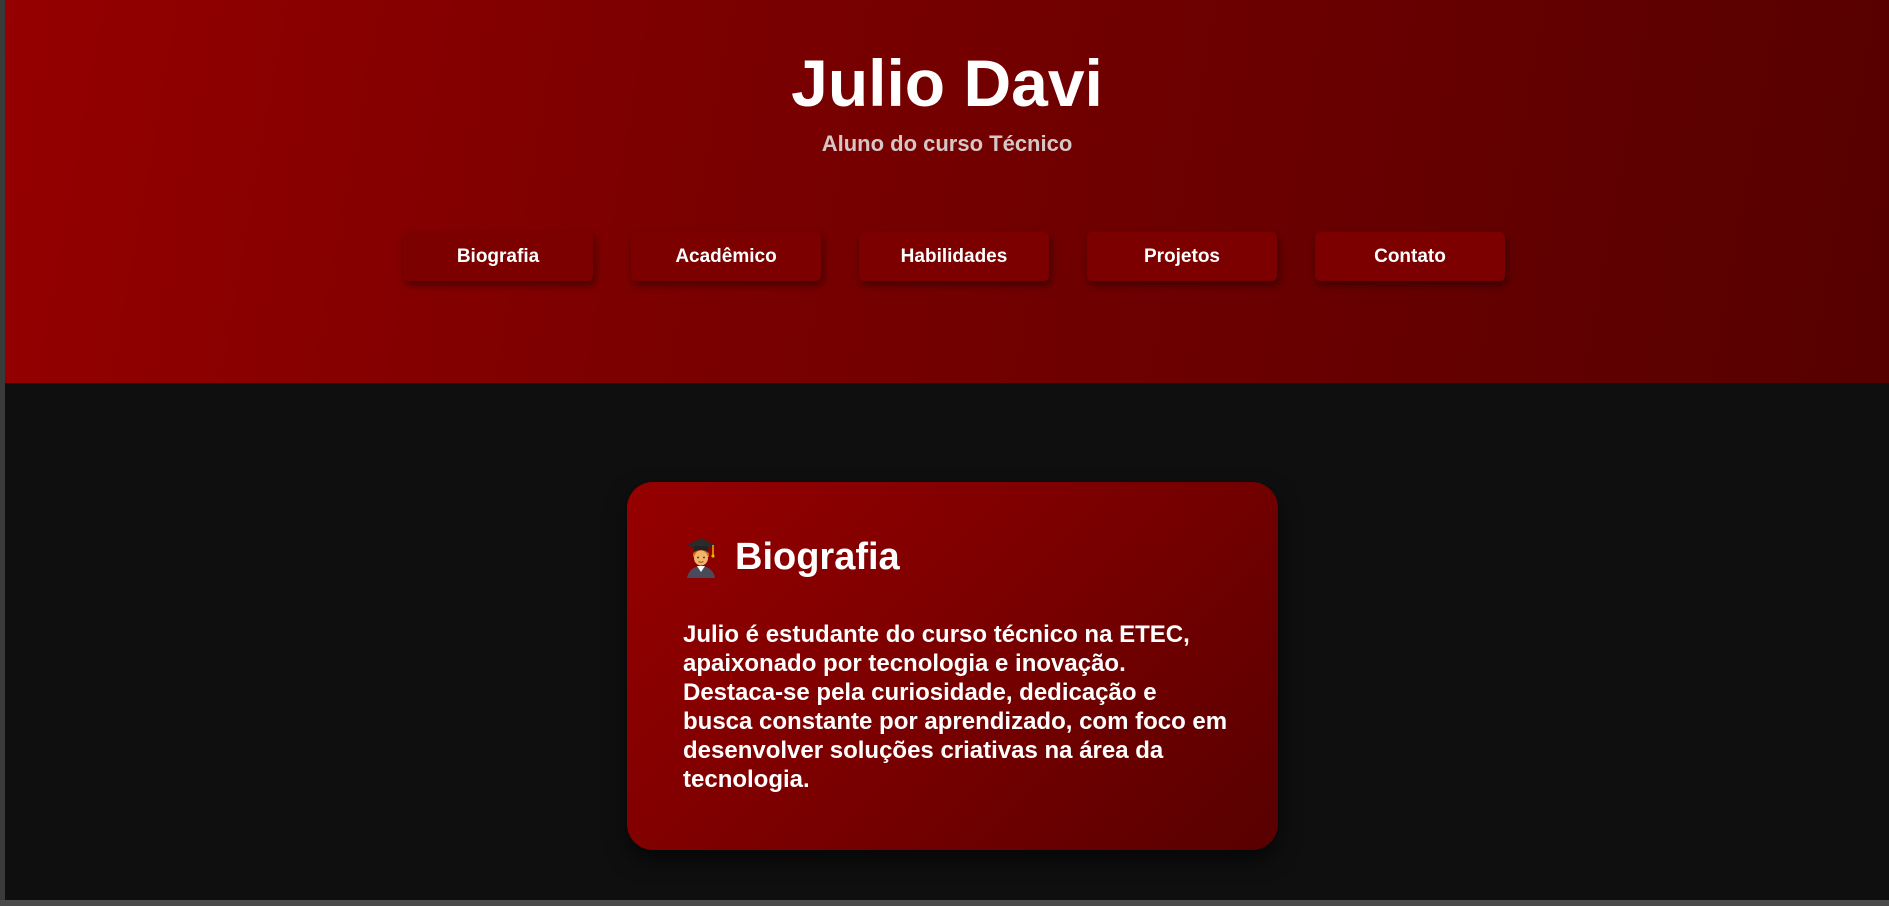 The image size is (1889, 906). I want to click on site-title: Julio Davi, so click(947, 83).